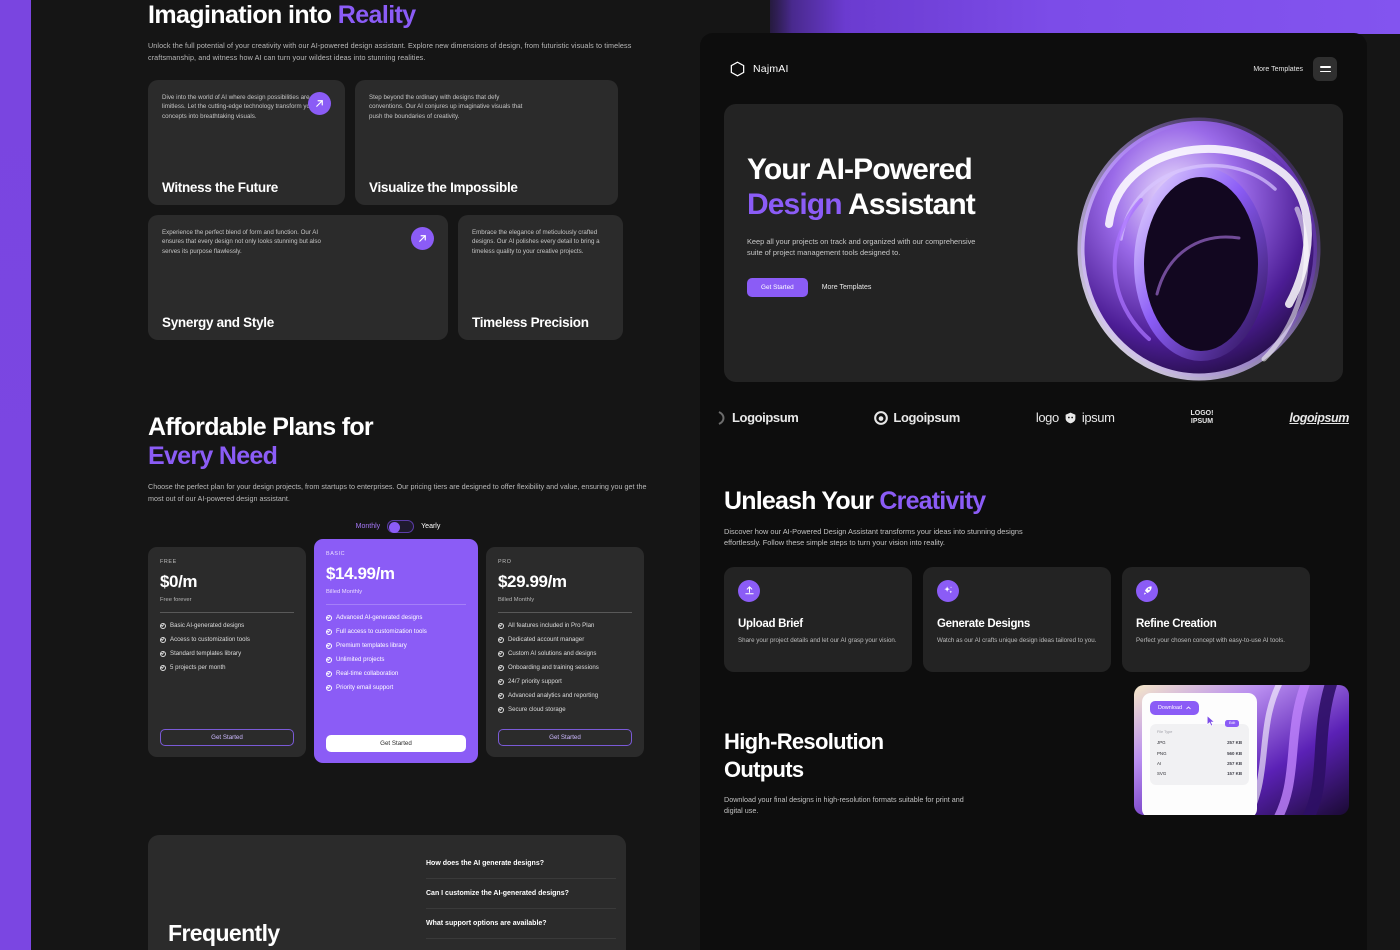 The height and width of the screenshot is (950, 1400). Describe the element at coordinates (1234, 773) in the screenshot. I see `file-size: 157 KB` at that location.